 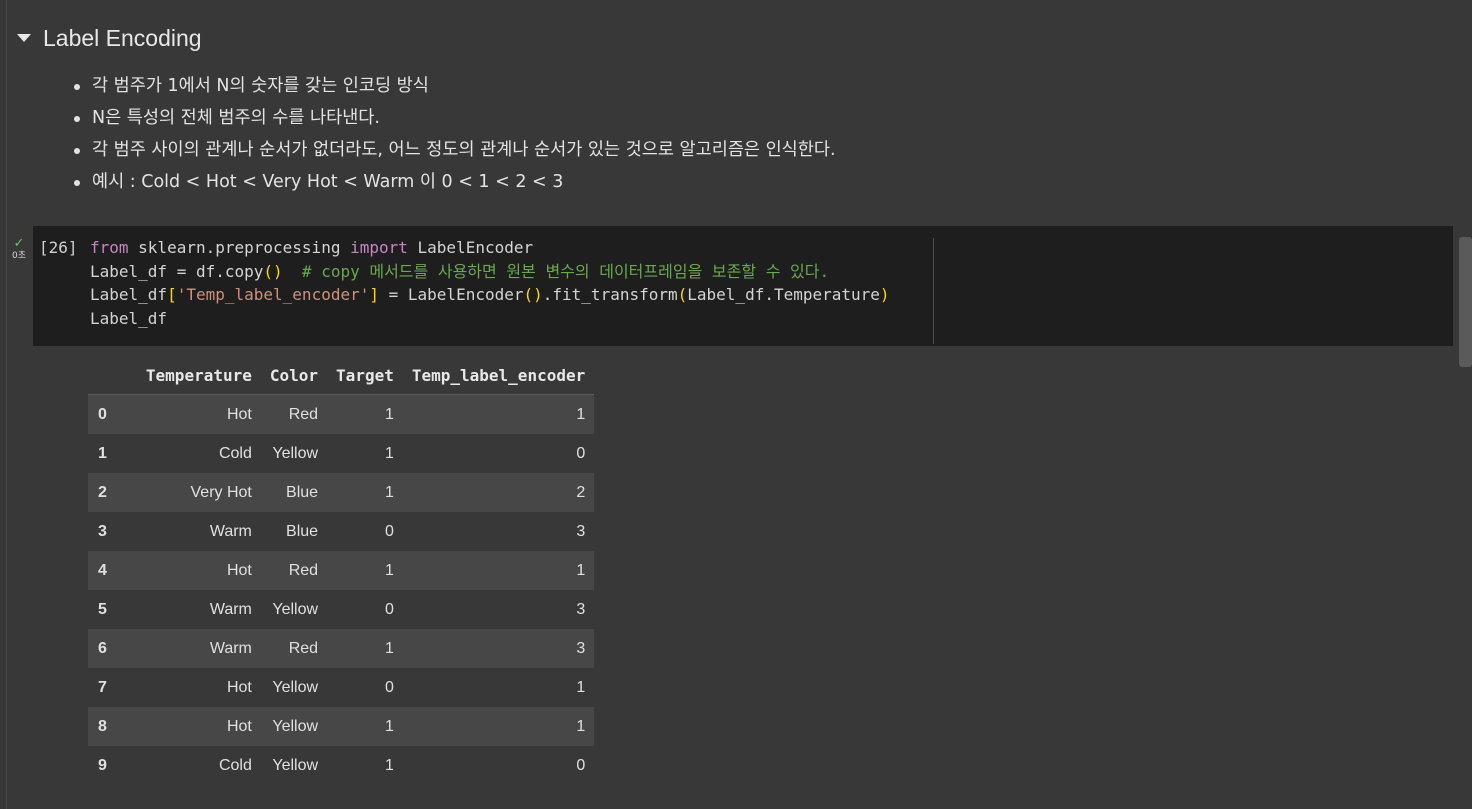 I want to click on bullet-item: 각 범주가 1에서 N의 숫자를 갖는 인코딩 방식, so click(x=454, y=86).